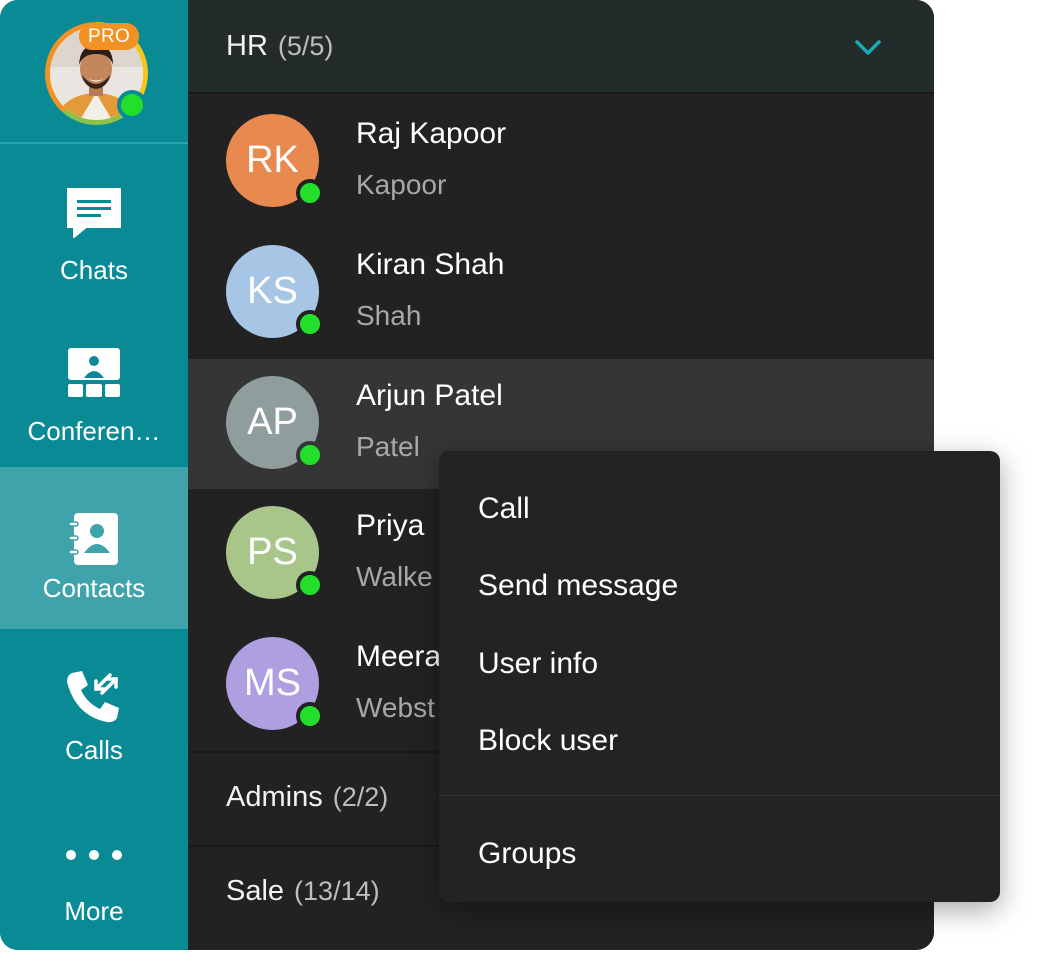 Image resolution: width=1050 pixels, height=973 pixels. I want to click on contact-name: Meera, so click(399, 656).